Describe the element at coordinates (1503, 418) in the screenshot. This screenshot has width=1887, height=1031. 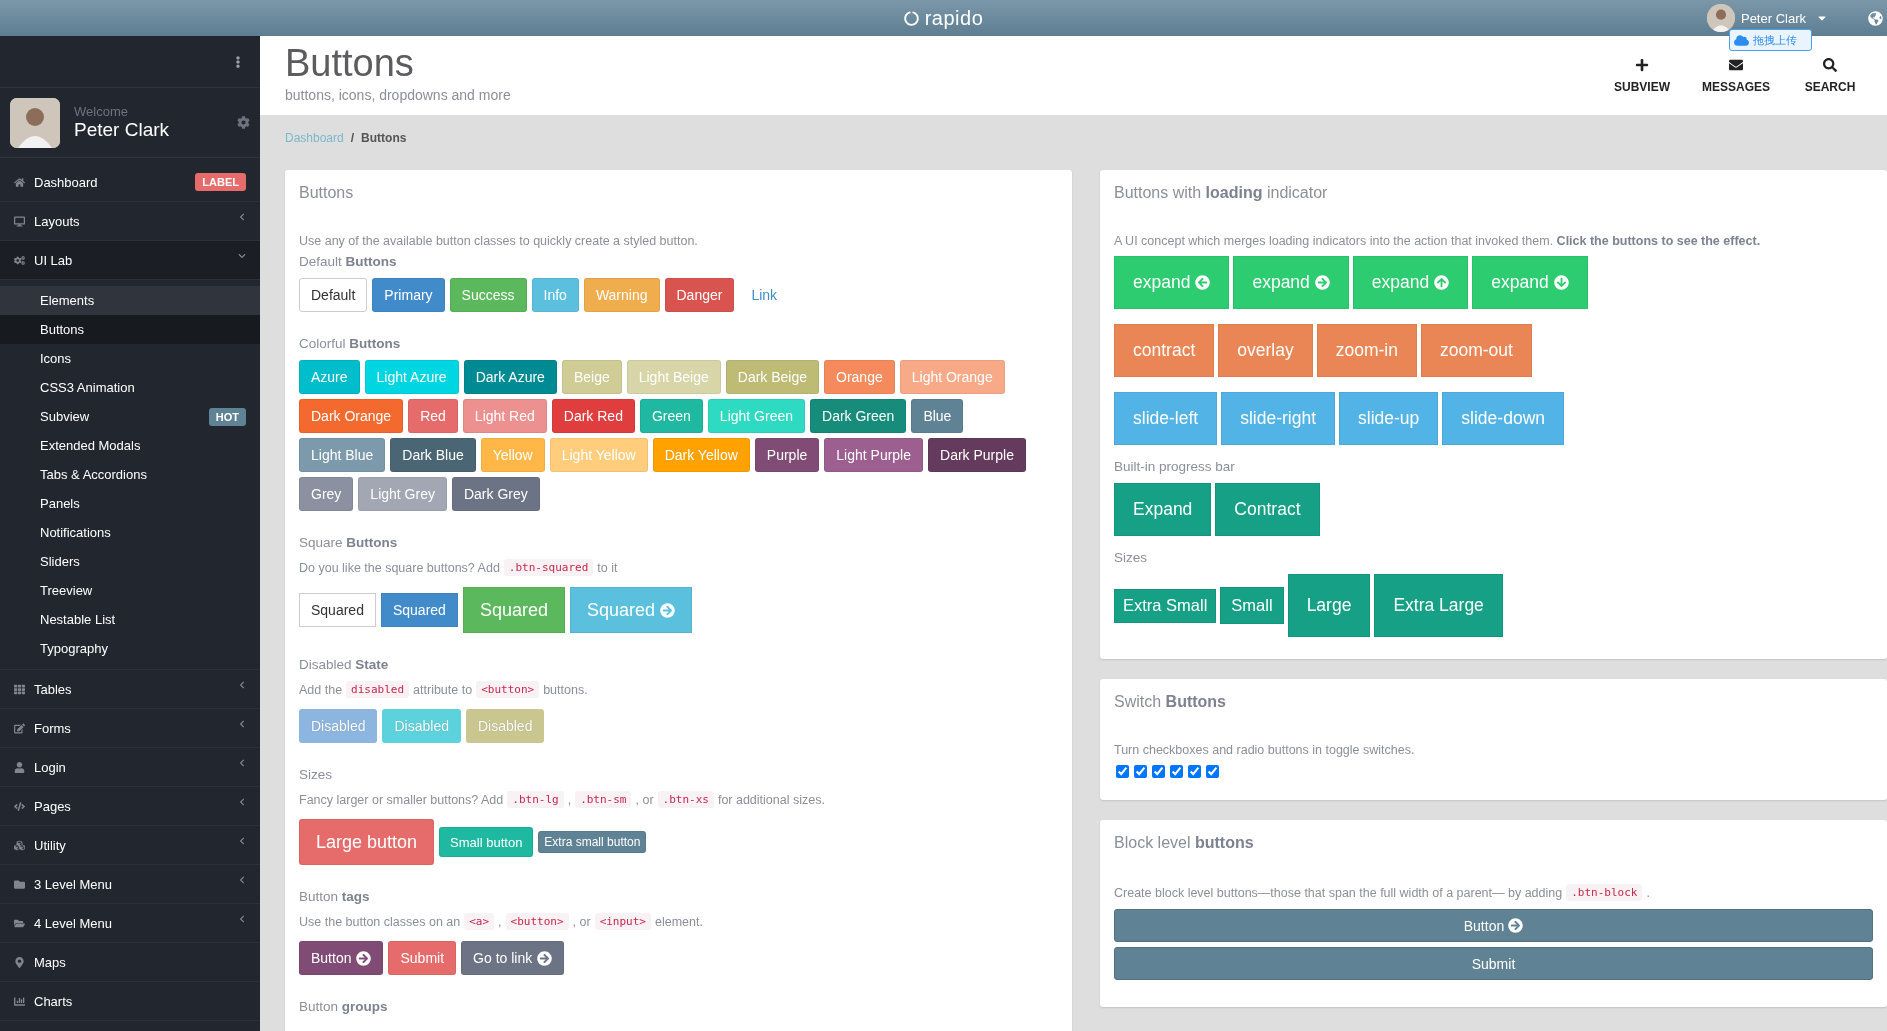
I see `demo-button: slide-down` at that location.